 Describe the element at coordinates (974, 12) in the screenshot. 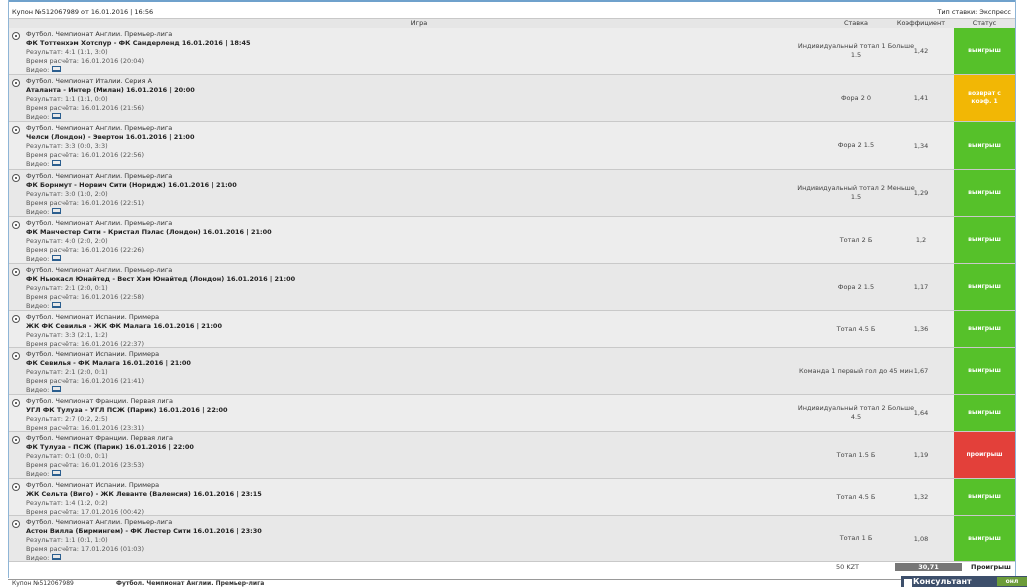

I see `bet-type: Тип ставки: Экспресс` at that location.